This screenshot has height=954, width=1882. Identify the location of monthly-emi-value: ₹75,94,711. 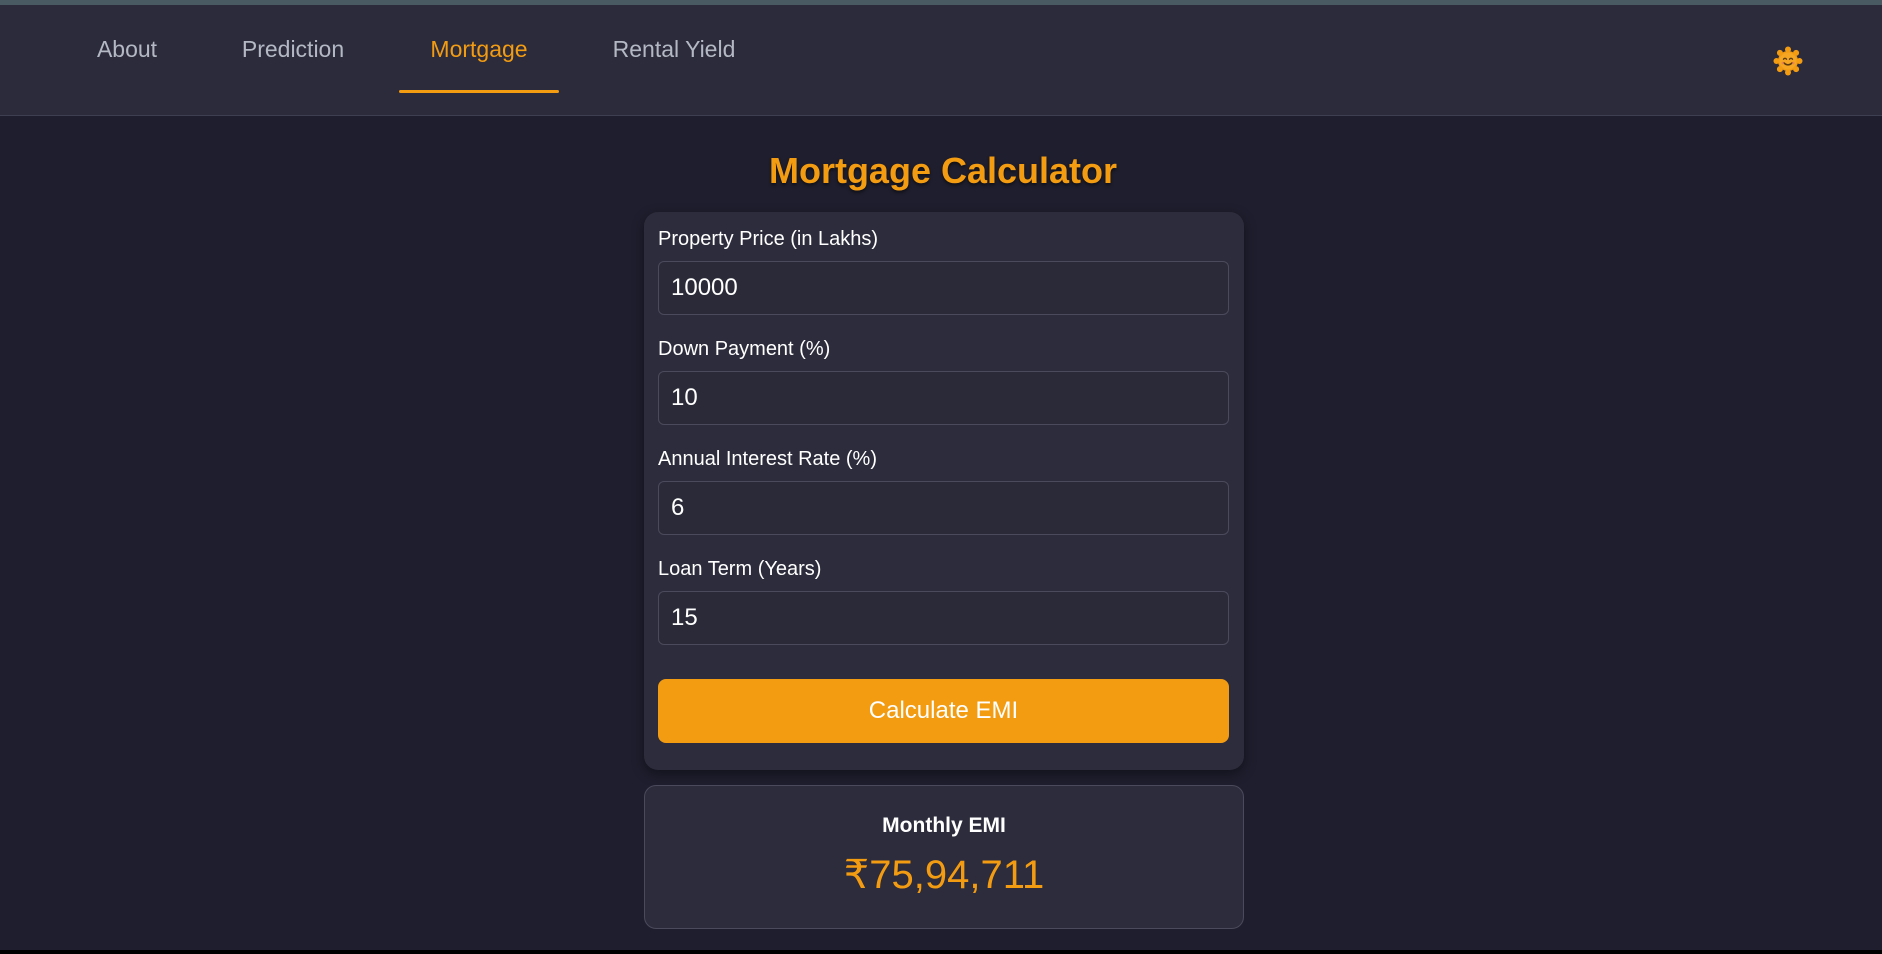
(944, 875).